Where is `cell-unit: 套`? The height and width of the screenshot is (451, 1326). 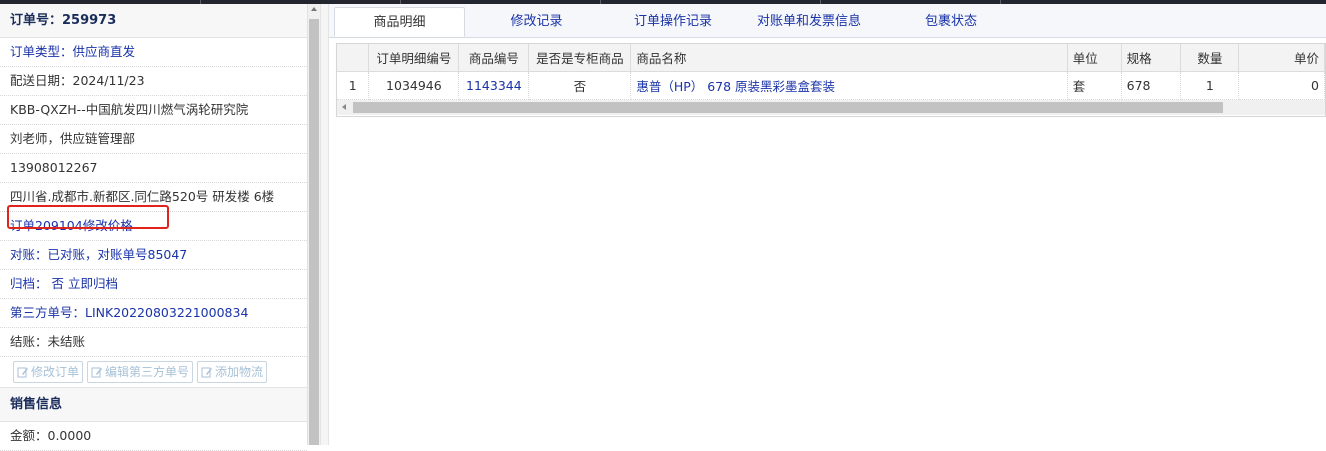
cell-unit: 套 is located at coordinates (1094, 85).